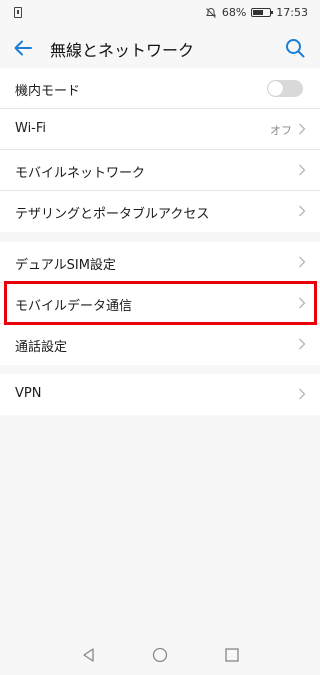 This screenshot has width=320, height=675. What do you see at coordinates (160, 14) in the screenshot?
I see `status-bar: 68% 17:53` at bounding box center [160, 14].